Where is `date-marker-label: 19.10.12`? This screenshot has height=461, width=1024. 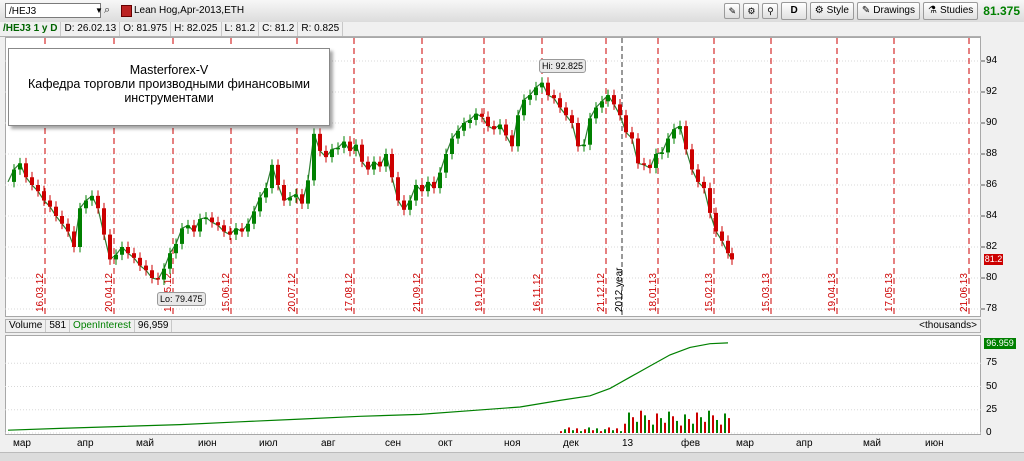 date-marker-label: 19.10.12 is located at coordinates (479, 292).